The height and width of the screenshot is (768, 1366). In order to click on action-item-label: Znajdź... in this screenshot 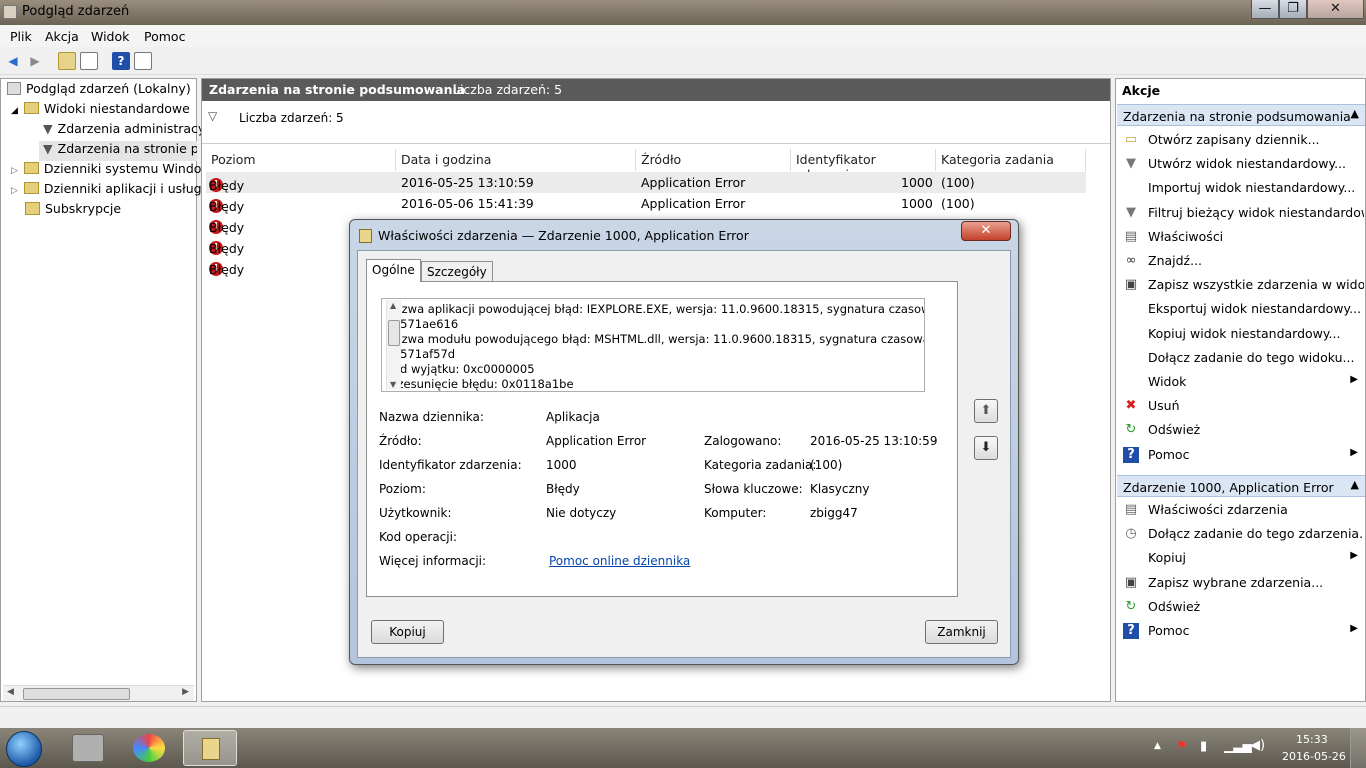, I will do `click(1175, 260)`.